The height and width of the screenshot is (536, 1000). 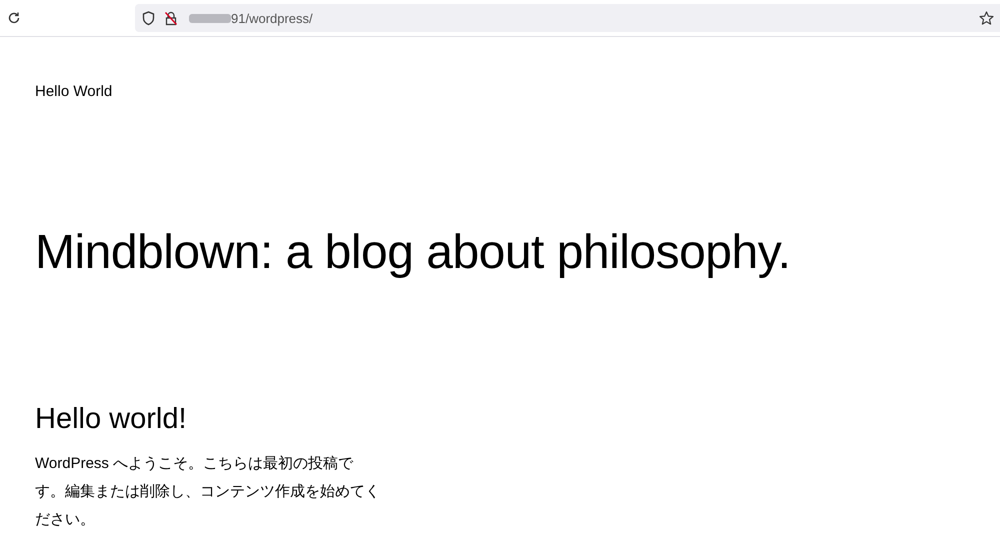 What do you see at coordinates (110, 419) in the screenshot?
I see `post-title-link: Hello world!` at bounding box center [110, 419].